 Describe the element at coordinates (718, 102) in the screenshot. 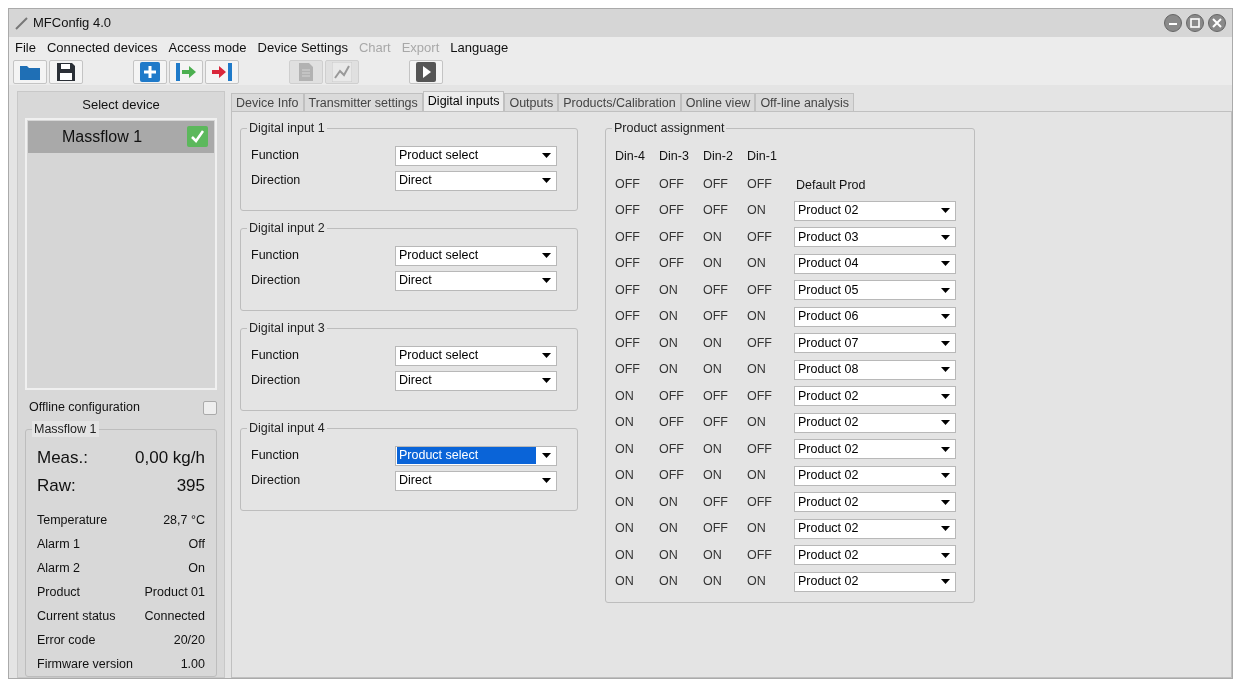

I see `tab: Online view` at that location.